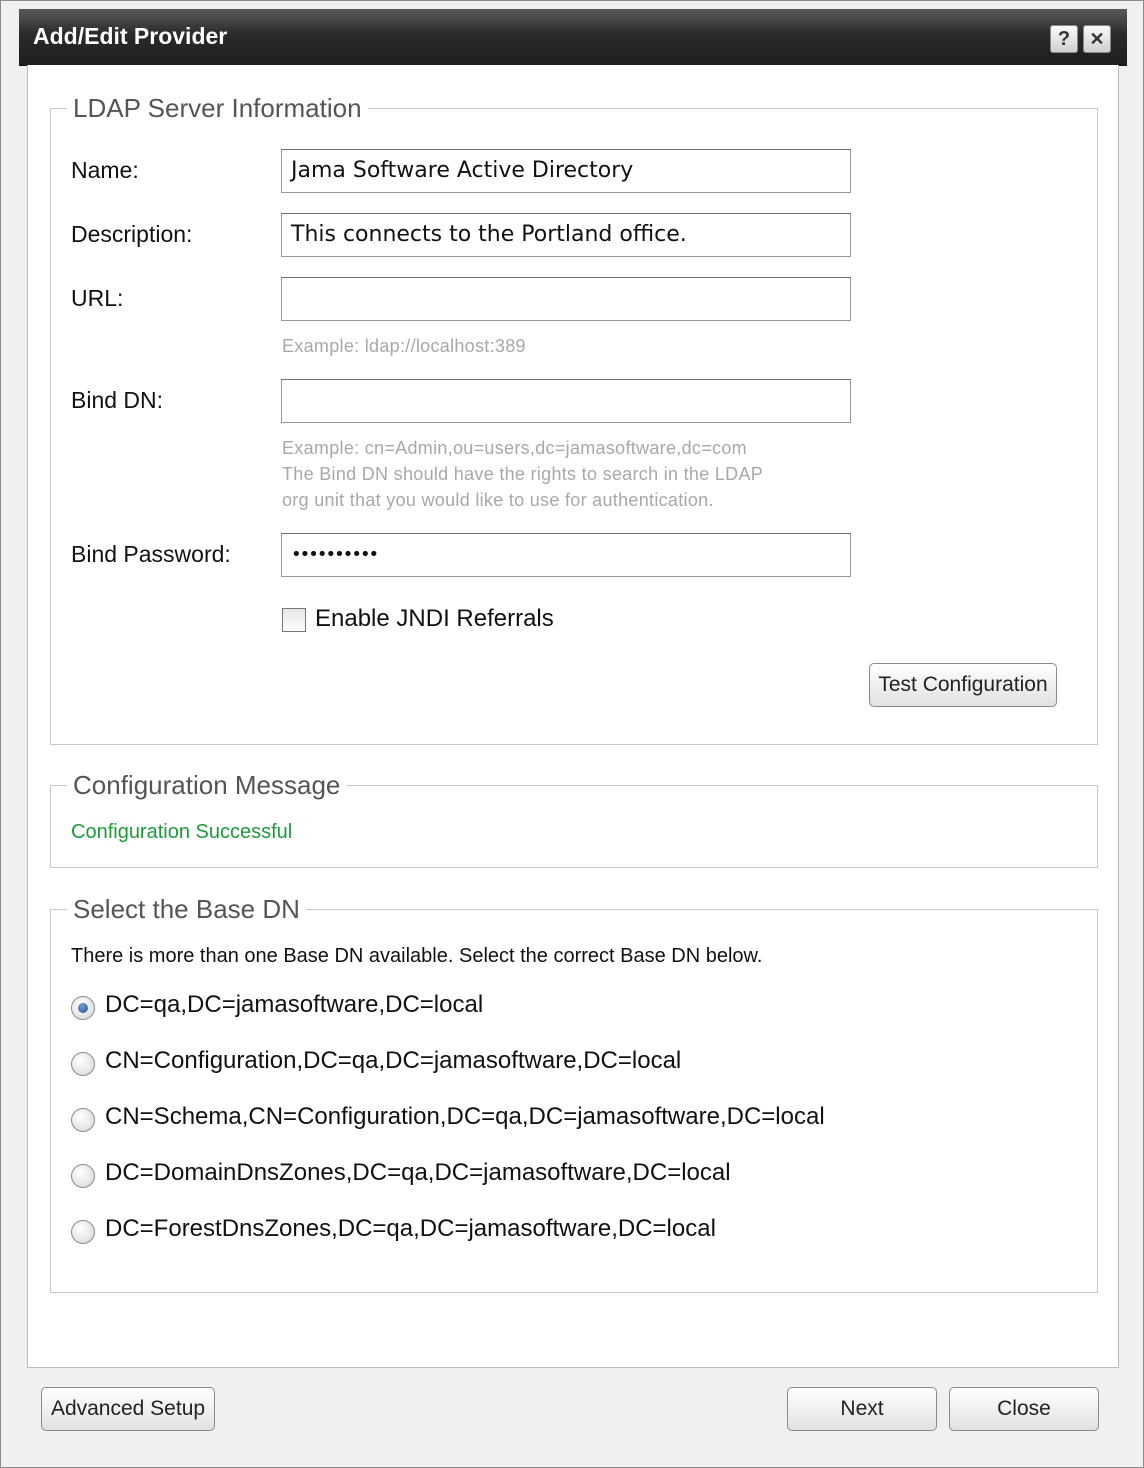 The width and height of the screenshot is (1144, 1468). I want to click on ldap-server-legend: LDAP Server Information, so click(217, 108).